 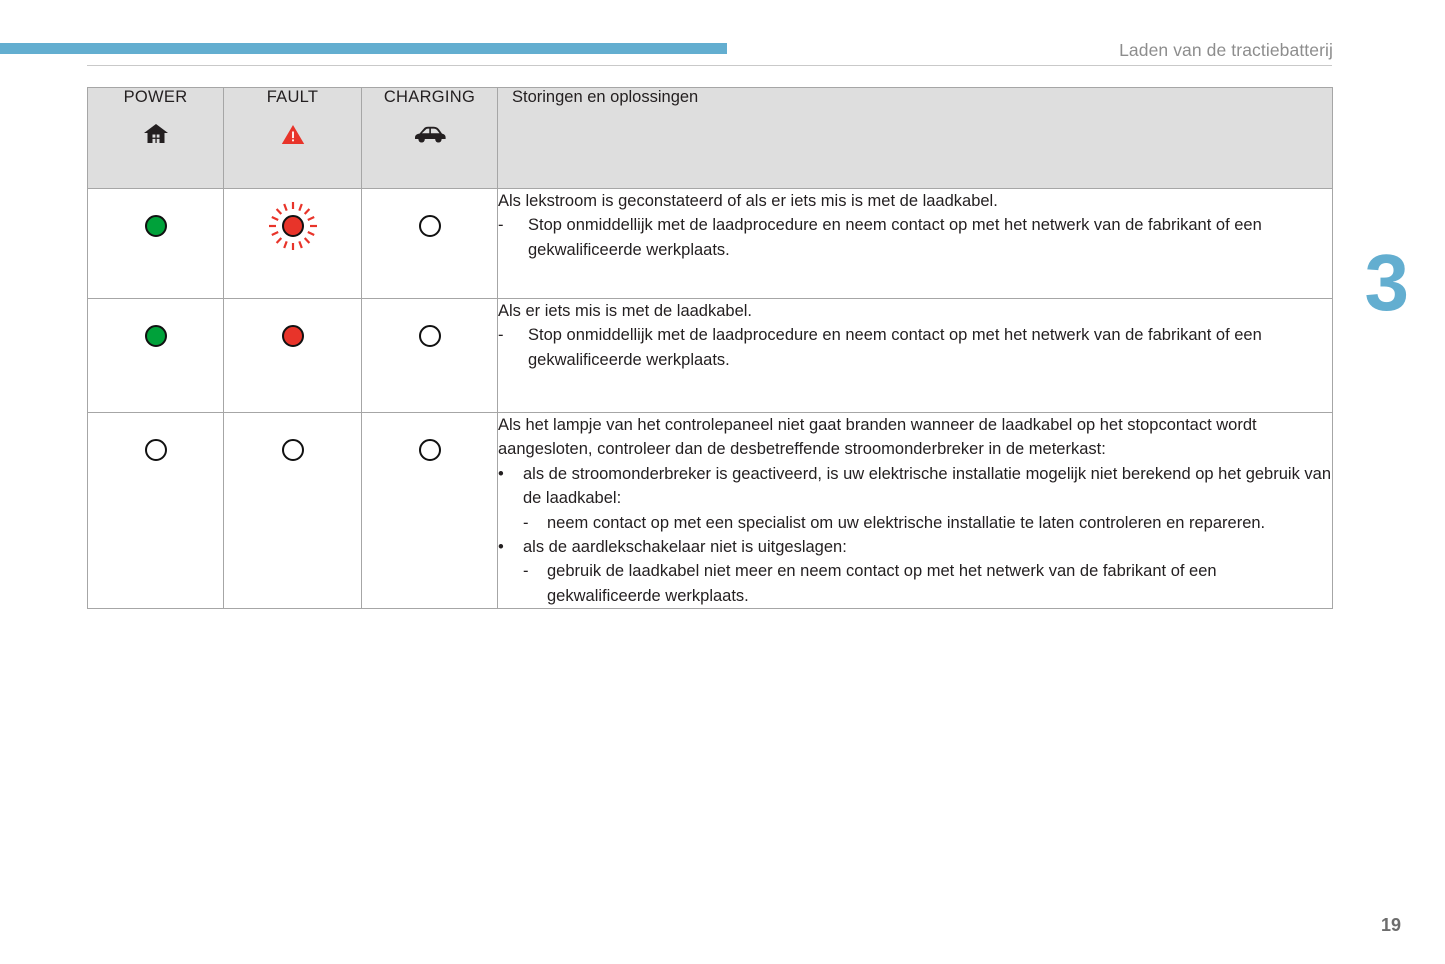 What do you see at coordinates (292, 450) in the screenshot?
I see `fault-lamp-off` at bounding box center [292, 450].